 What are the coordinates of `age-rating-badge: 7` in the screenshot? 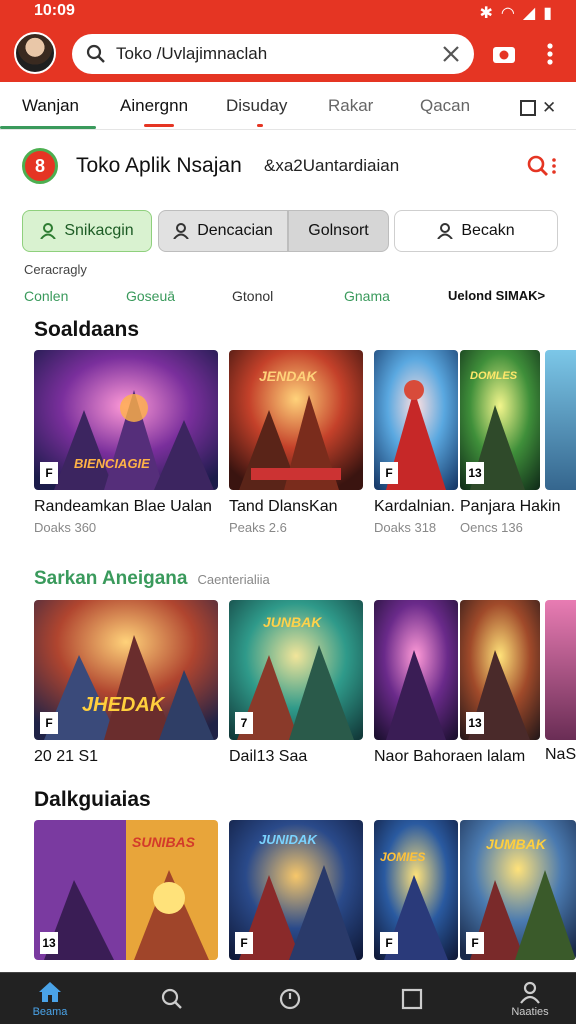 It's located at (244, 723).